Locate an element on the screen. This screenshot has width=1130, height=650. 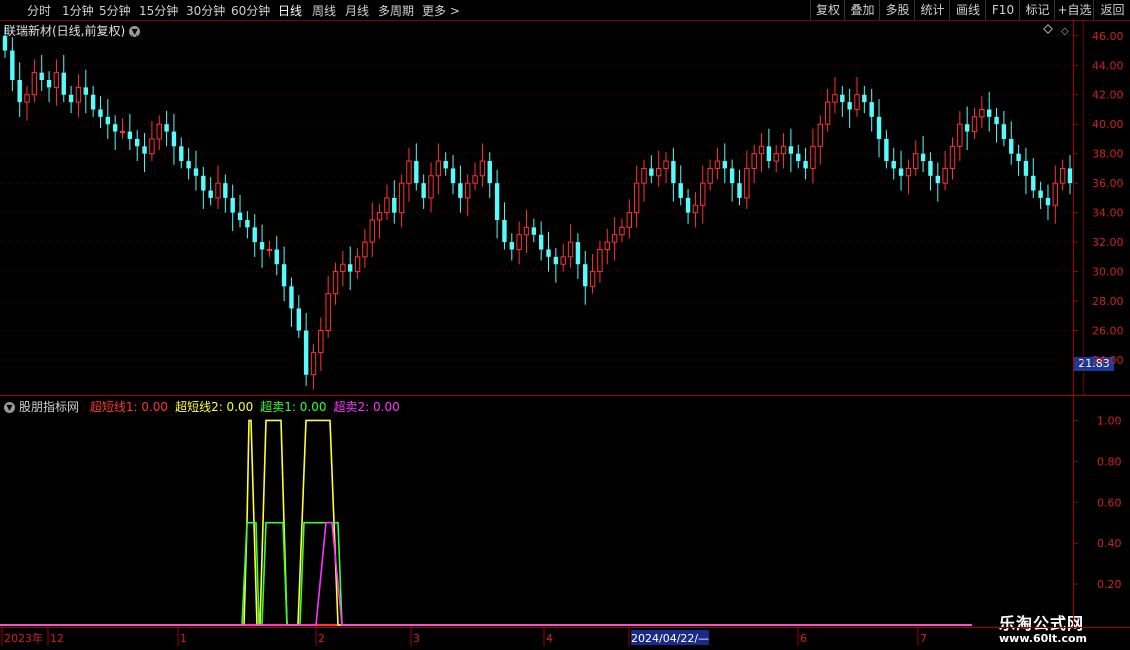
price-tick-label-7: 38.00 is located at coordinates (1108, 154).